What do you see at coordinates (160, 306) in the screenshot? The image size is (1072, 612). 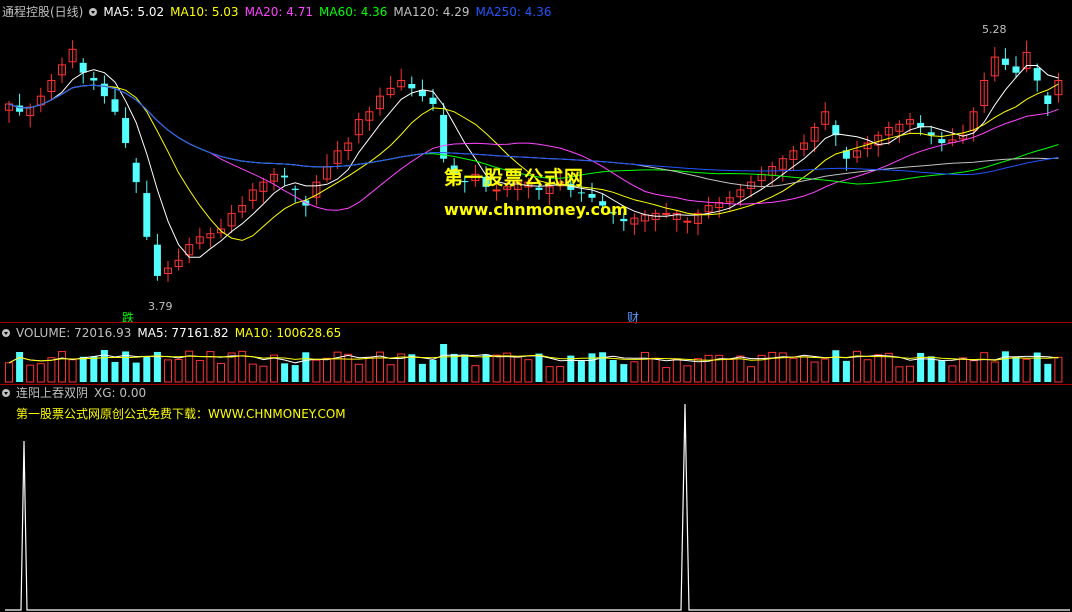 I see `low-price-label: 3.79` at bounding box center [160, 306].